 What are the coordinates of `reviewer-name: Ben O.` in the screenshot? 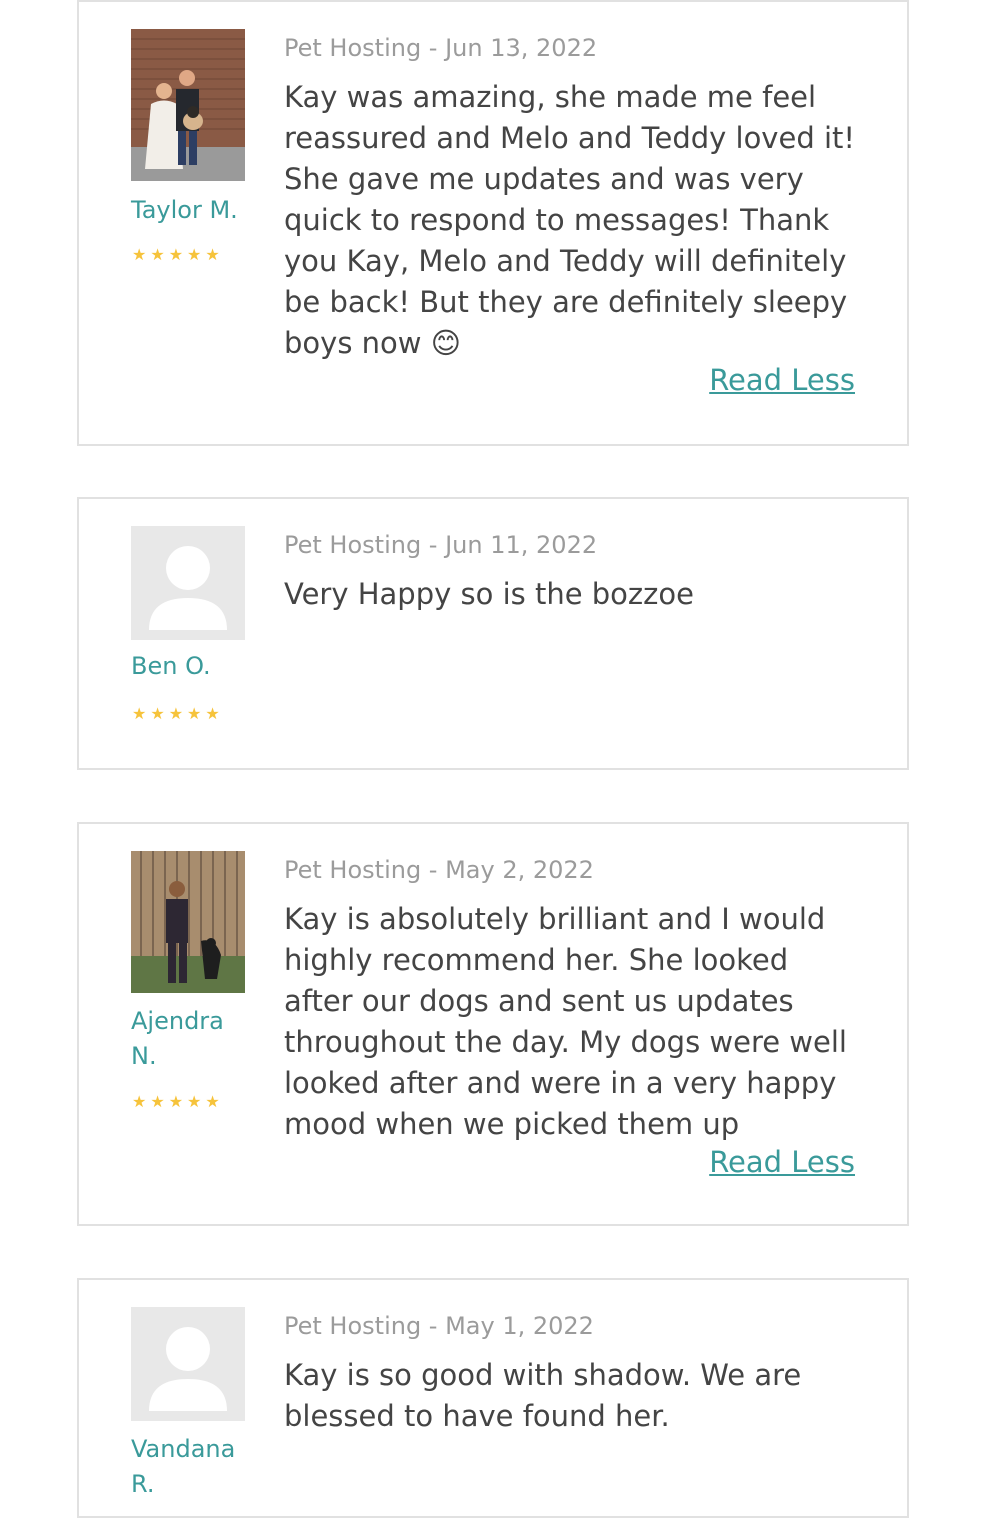 It's located at (191, 666).